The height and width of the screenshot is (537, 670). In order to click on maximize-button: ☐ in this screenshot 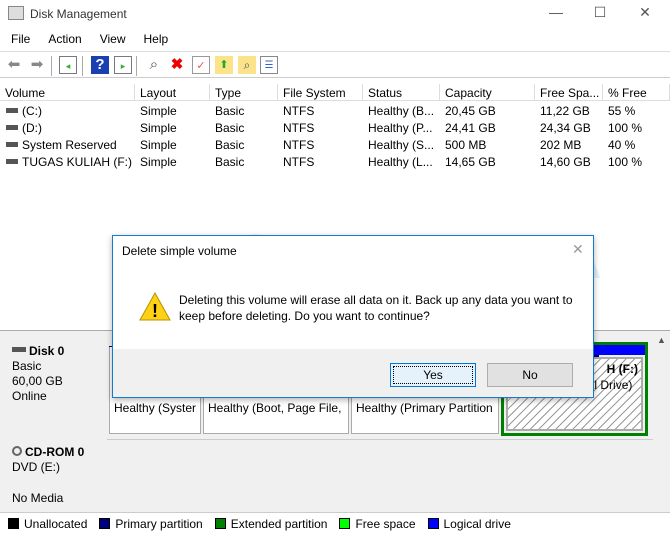, I will do `click(600, 14)`.